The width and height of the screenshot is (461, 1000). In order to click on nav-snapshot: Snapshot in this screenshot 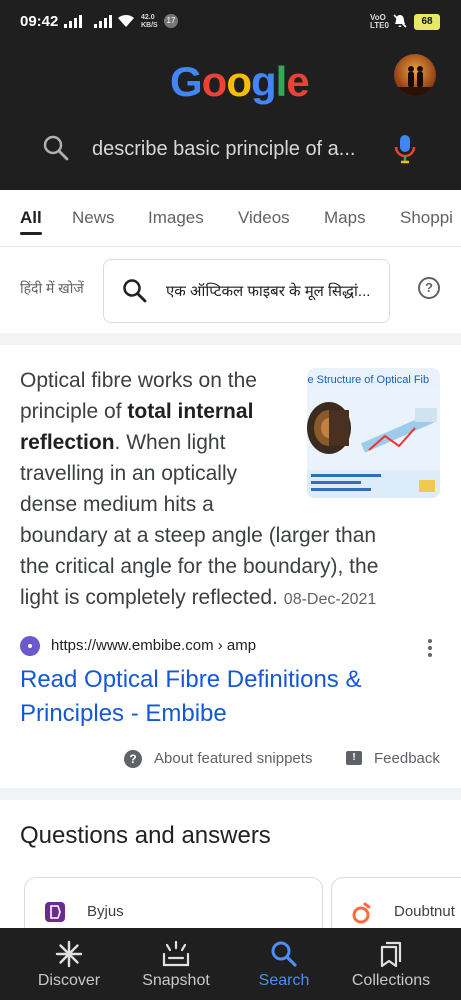, I will do `click(176, 964)`.